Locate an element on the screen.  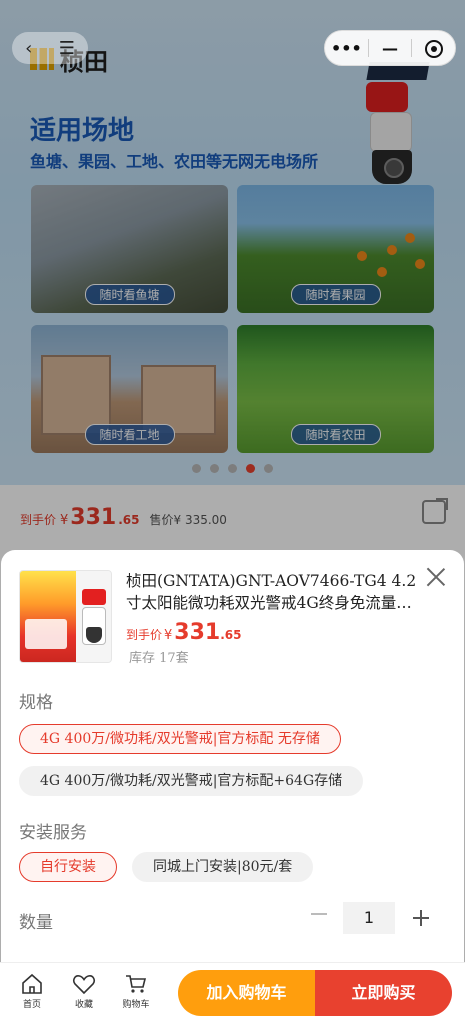
price-label: 到手价 is located at coordinates (144, 635).